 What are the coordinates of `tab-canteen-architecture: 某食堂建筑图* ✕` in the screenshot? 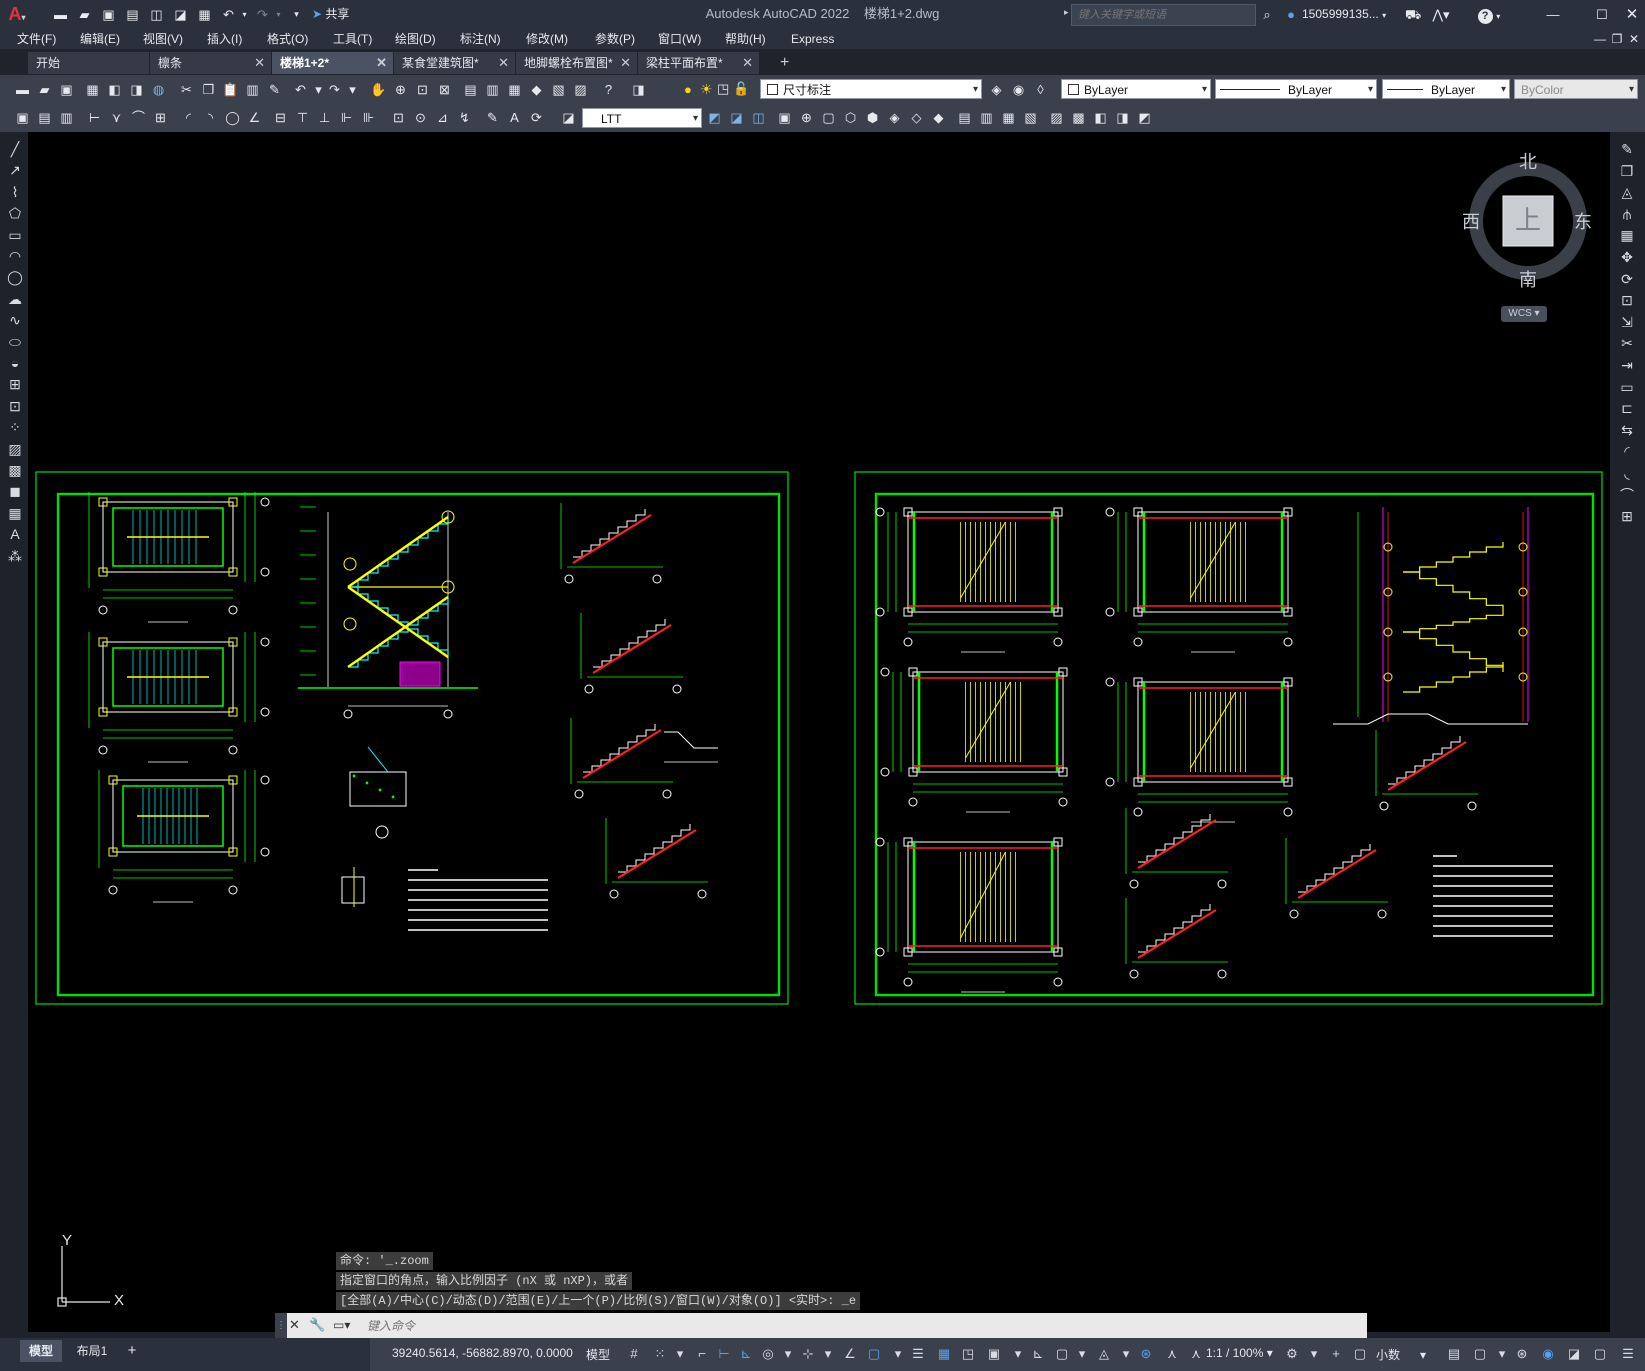 It's located at (455, 63).